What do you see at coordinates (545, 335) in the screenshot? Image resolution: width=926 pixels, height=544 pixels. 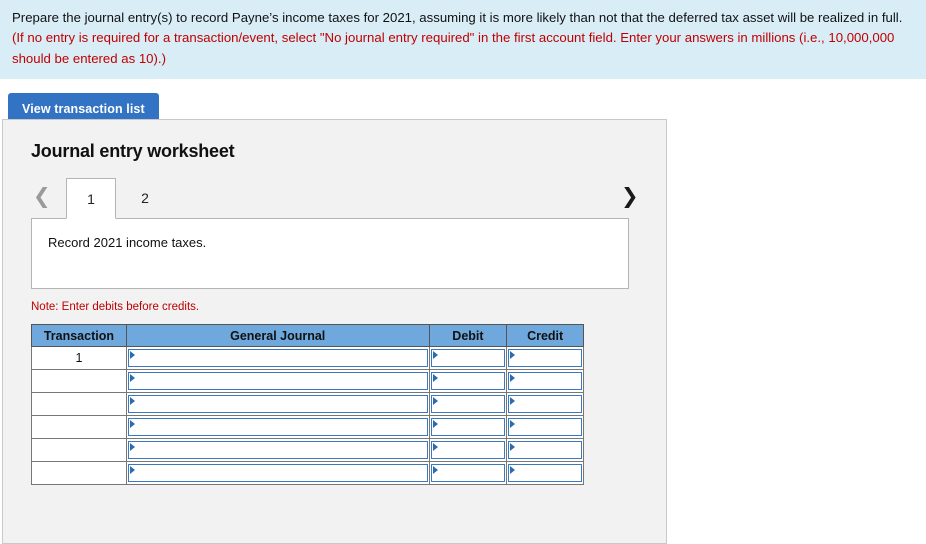 I see `column-header-credit: Credit` at bounding box center [545, 335].